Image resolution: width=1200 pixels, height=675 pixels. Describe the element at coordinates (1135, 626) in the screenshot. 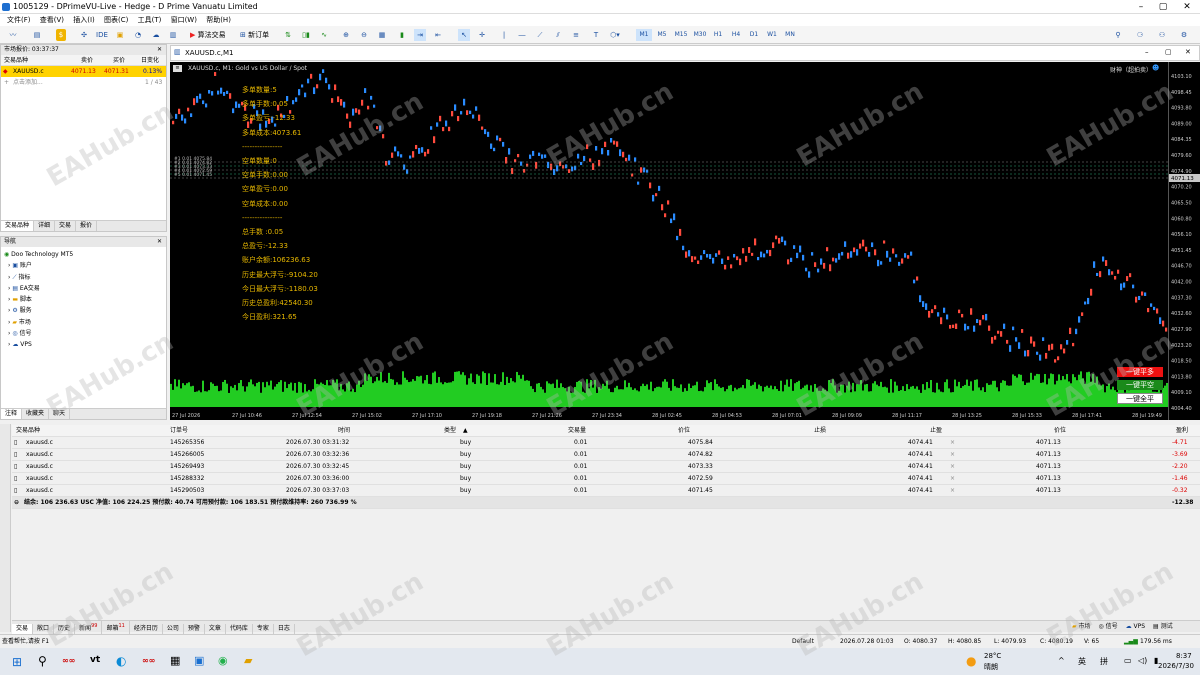

I see `vps-tab: ☁ VPS` at that location.